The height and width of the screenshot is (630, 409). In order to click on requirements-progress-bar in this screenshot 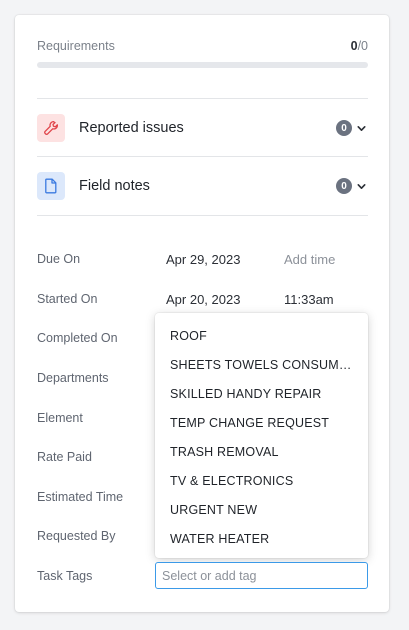, I will do `click(202, 65)`.